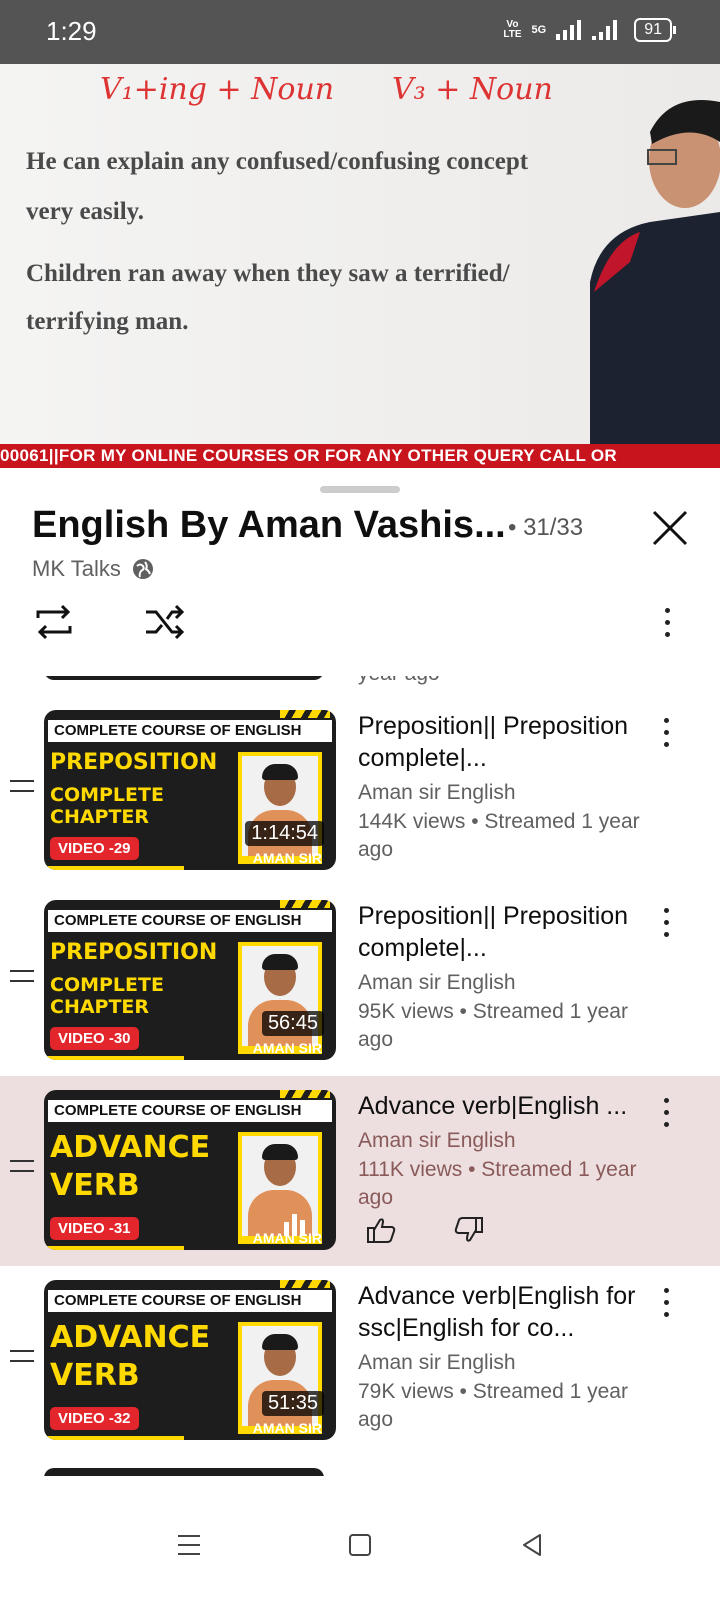  I want to click on status-bar: 1:29 Vo LTE 5G 91, so click(360, 32).